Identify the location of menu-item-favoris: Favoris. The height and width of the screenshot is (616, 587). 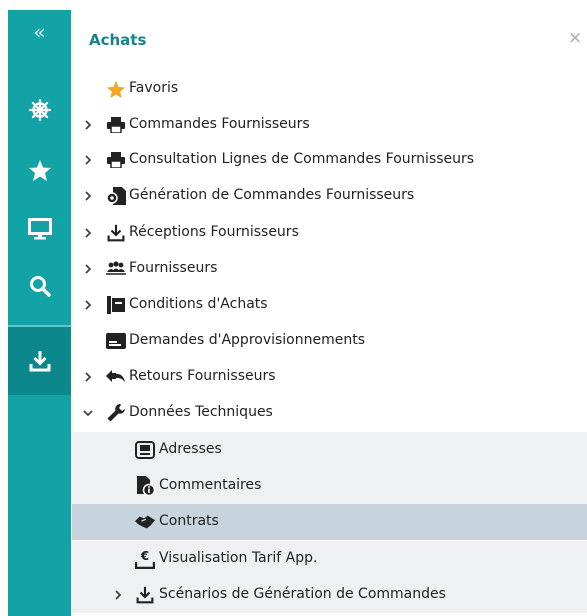
(329, 89).